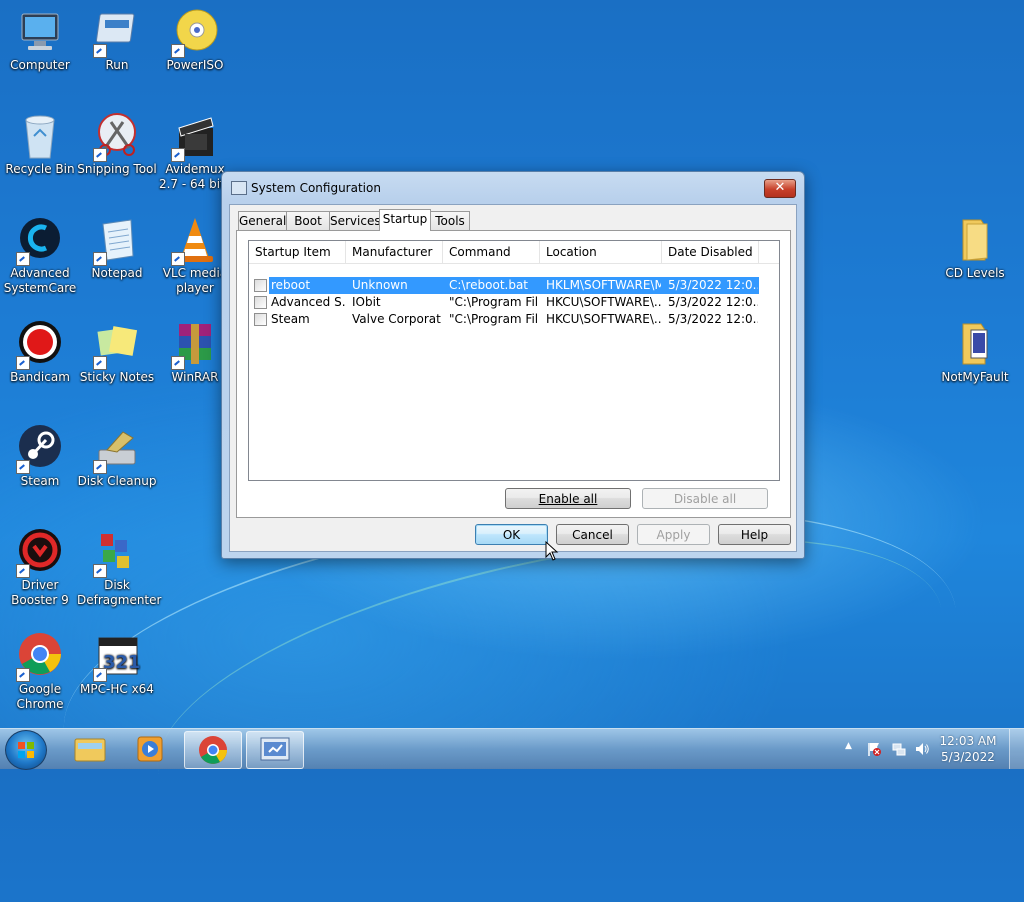  What do you see at coordinates (355, 220) in the screenshot?
I see `tab-services: Services` at bounding box center [355, 220].